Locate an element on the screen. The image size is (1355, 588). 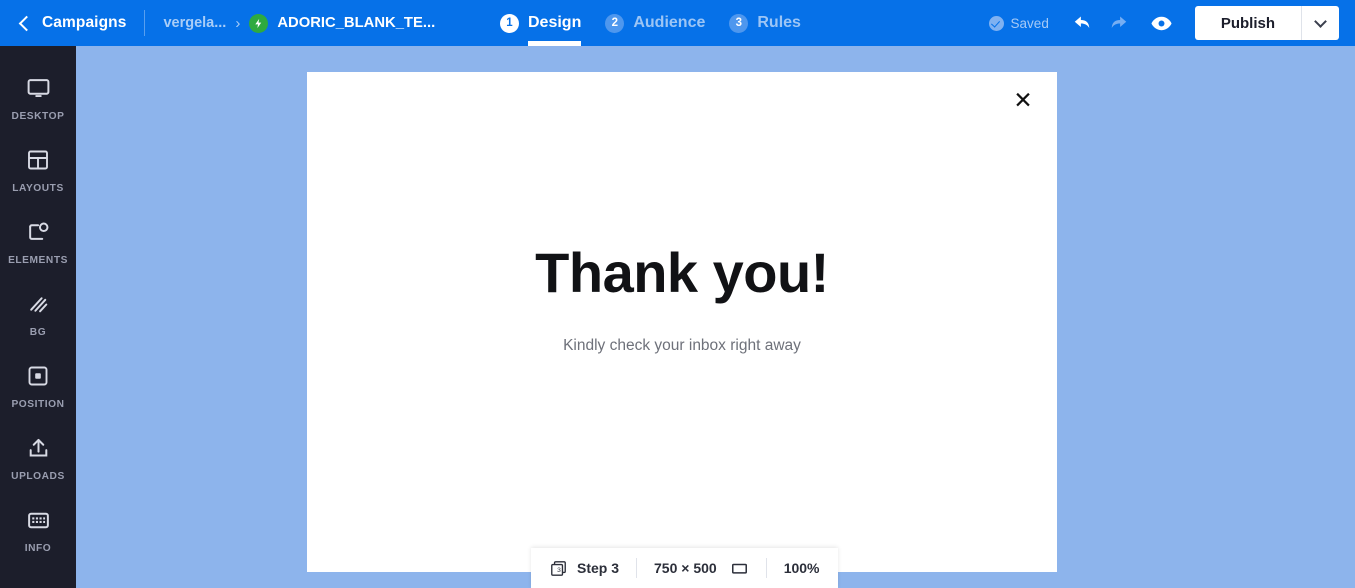
step-indicator-label: Step 3 is located at coordinates (598, 568).